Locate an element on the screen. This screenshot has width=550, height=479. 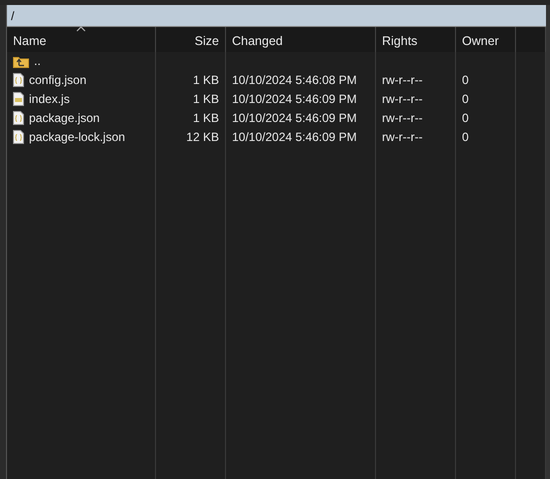
file-name: package-lock.json is located at coordinates (77, 137).